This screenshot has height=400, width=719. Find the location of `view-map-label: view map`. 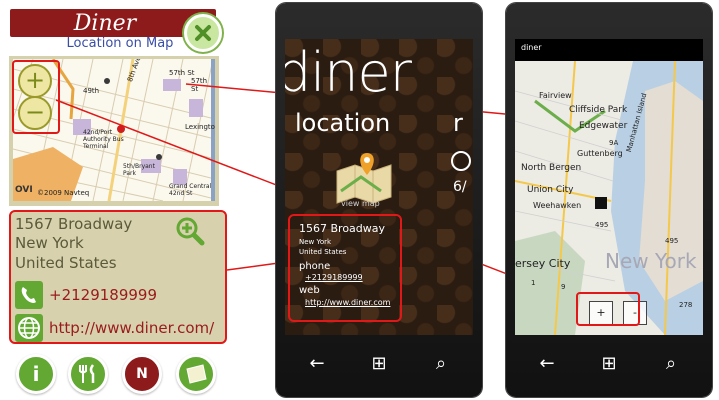

view-map-label: view map is located at coordinates (360, 203).